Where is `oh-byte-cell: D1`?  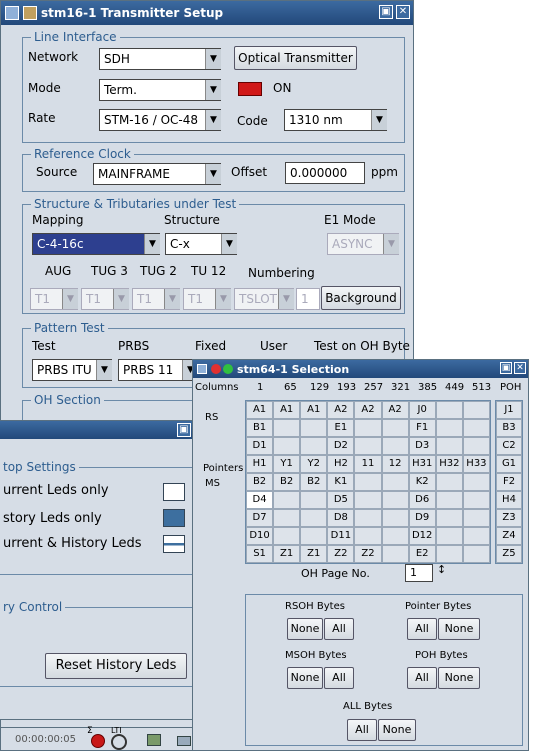 oh-byte-cell: D1 is located at coordinates (260, 446).